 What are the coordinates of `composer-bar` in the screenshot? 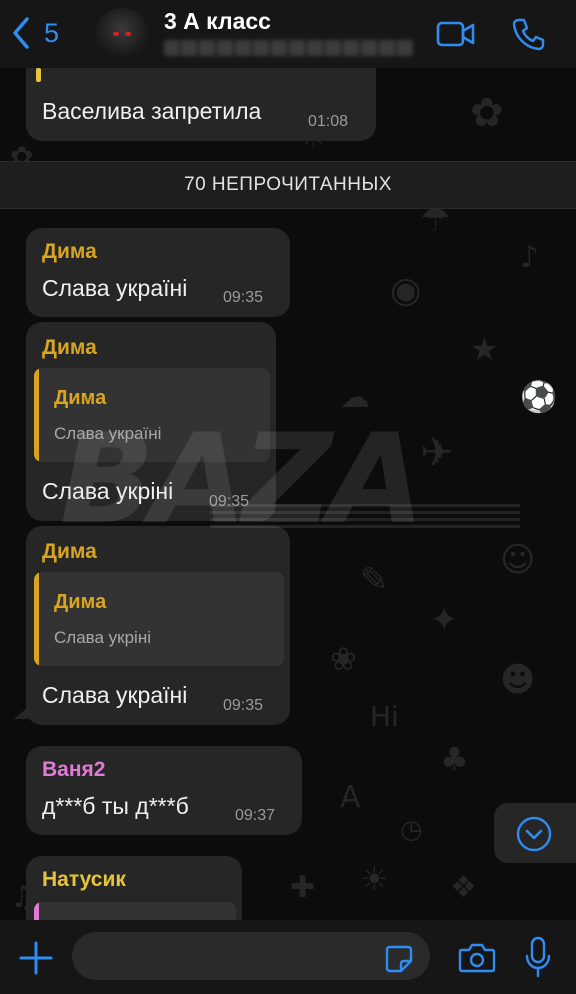 It's located at (288, 957).